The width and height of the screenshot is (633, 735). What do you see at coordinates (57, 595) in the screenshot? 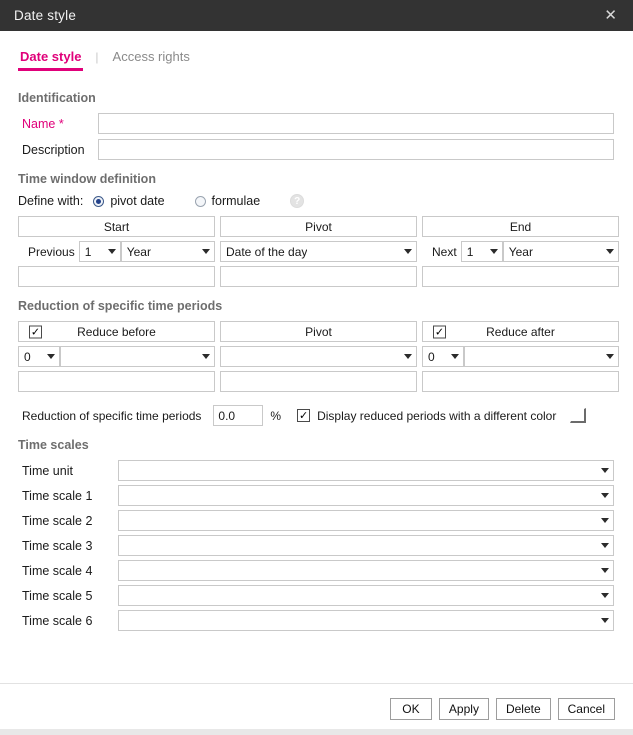
I see `time-scale-5-label: Time scale 5` at bounding box center [57, 595].